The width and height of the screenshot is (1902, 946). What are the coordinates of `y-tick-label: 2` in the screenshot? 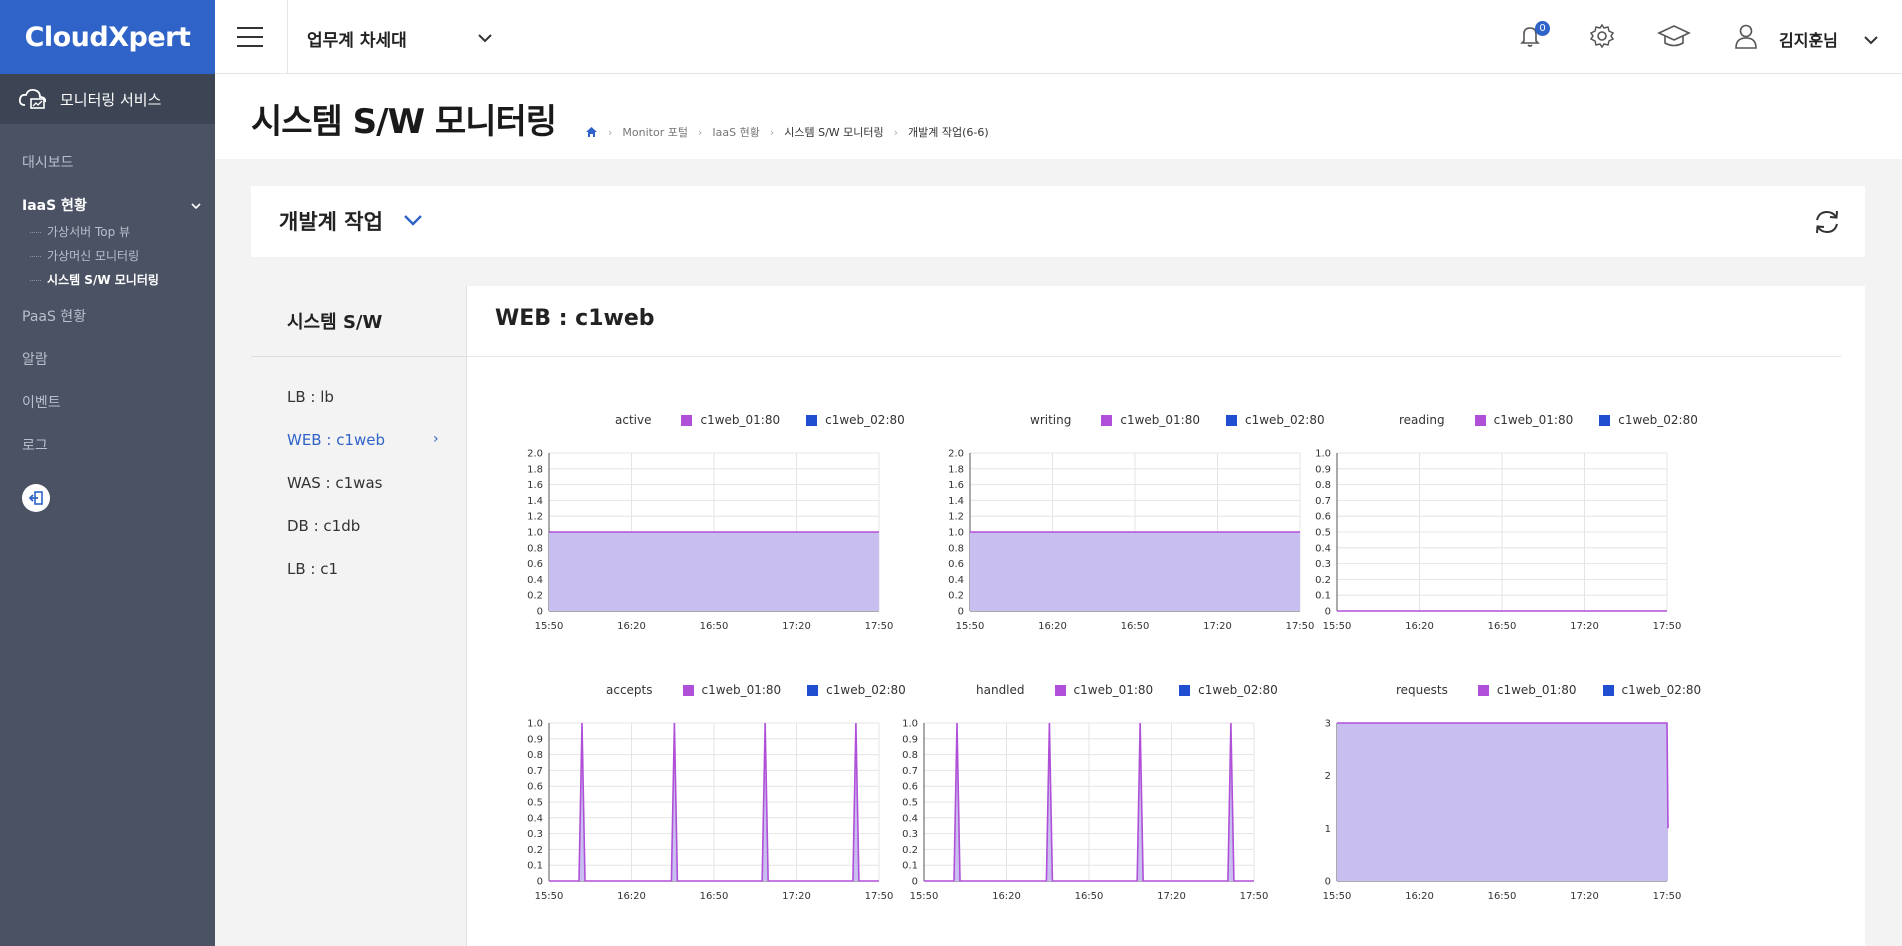 It's located at (1328, 776).